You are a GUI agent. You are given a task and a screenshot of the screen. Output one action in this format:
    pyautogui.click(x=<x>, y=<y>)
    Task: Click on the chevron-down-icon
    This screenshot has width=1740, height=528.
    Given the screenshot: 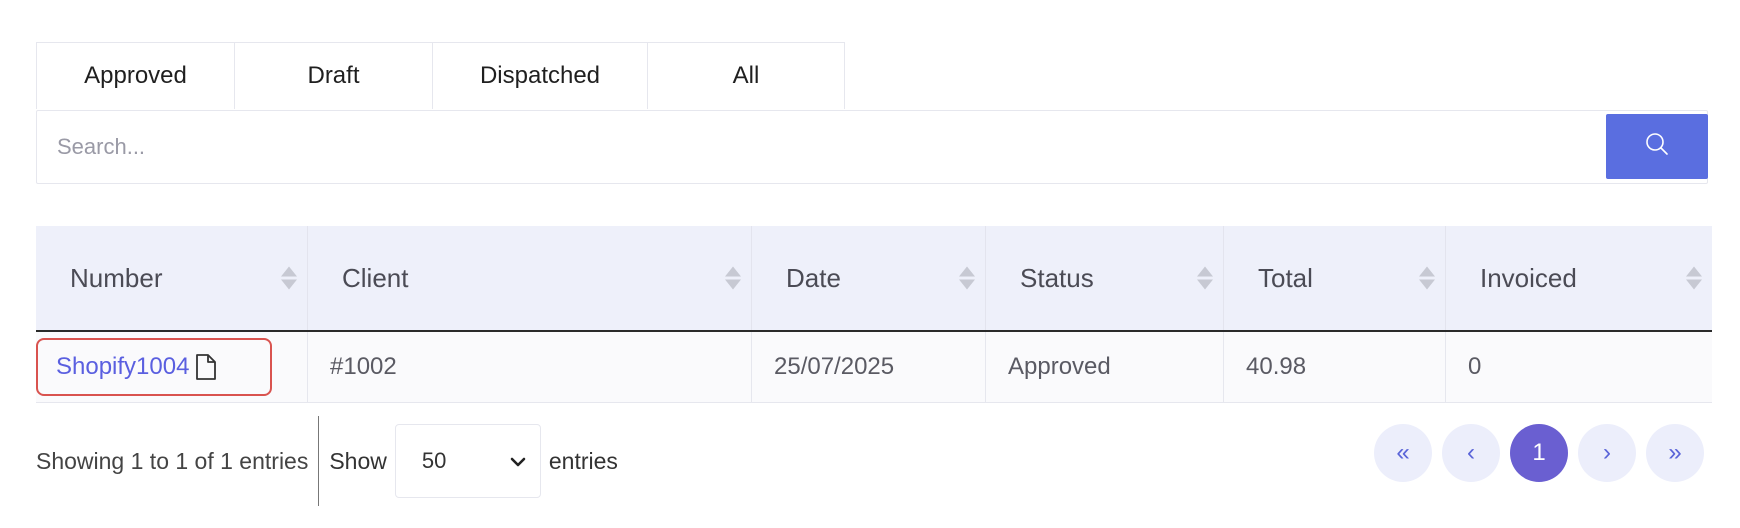 What is the action you would take?
    pyautogui.click(x=518, y=461)
    